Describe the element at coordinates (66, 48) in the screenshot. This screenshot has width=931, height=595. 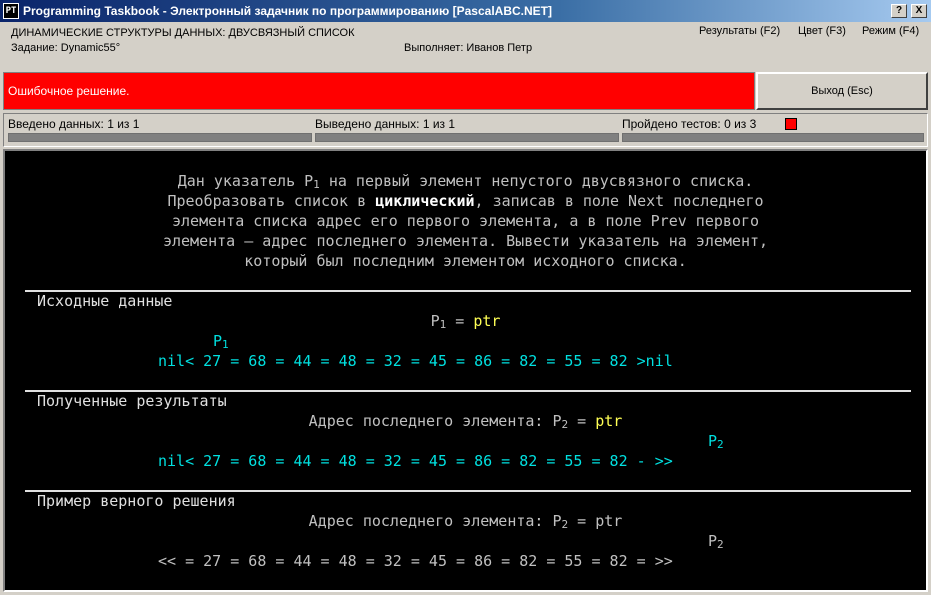
I see `task-name: Задание: Dynamic55°` at that location.